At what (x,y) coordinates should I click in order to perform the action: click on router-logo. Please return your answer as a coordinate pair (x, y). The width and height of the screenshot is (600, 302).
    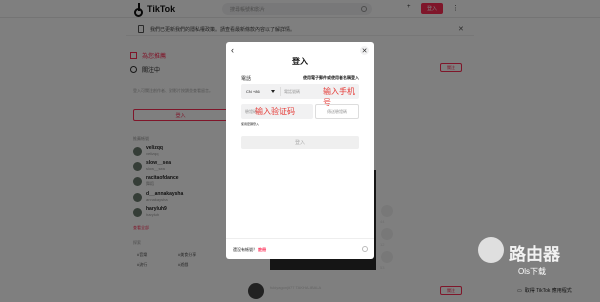
    Looking at the image, I should click on (491, 250).